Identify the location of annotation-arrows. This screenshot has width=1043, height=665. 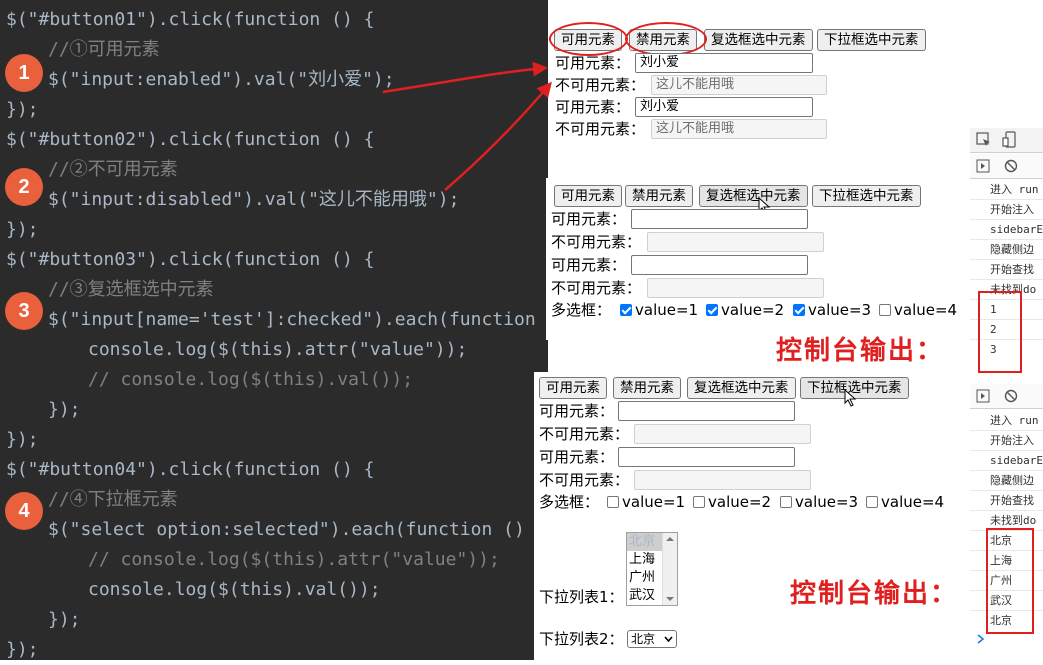
(467, 126).